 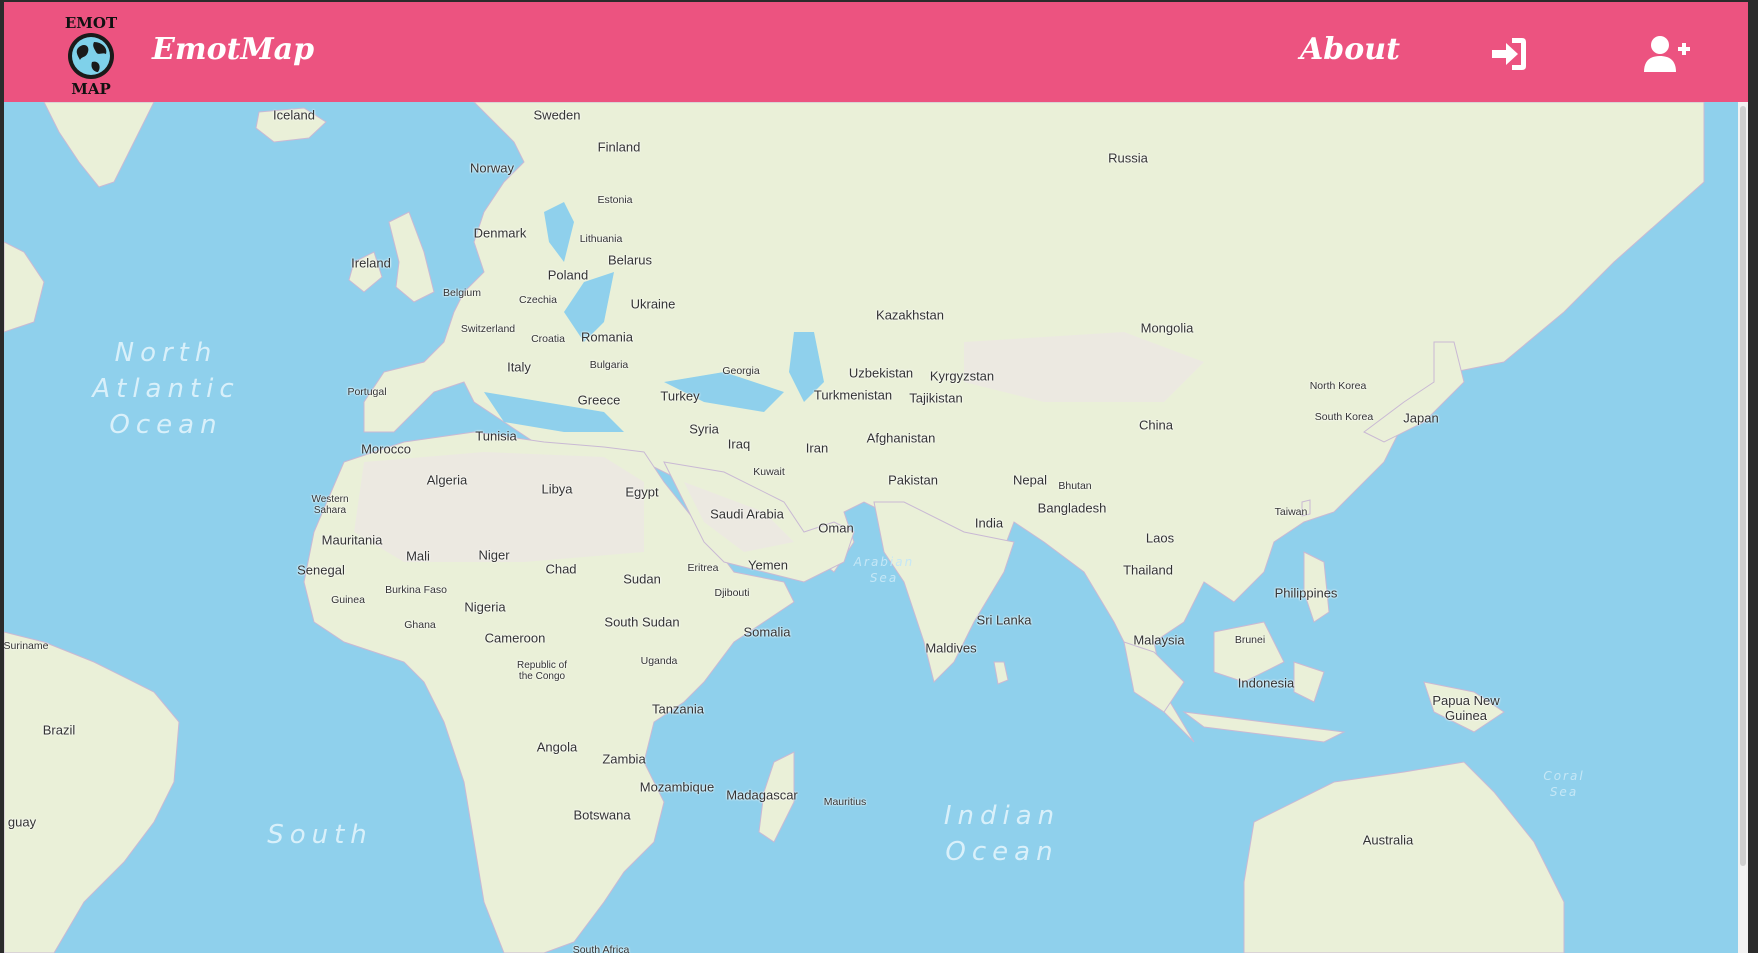 What do you see at coordinates (901, 438) in the screenshot?
I see `country-label: Afghanistan` at bounding box center [901, 438].